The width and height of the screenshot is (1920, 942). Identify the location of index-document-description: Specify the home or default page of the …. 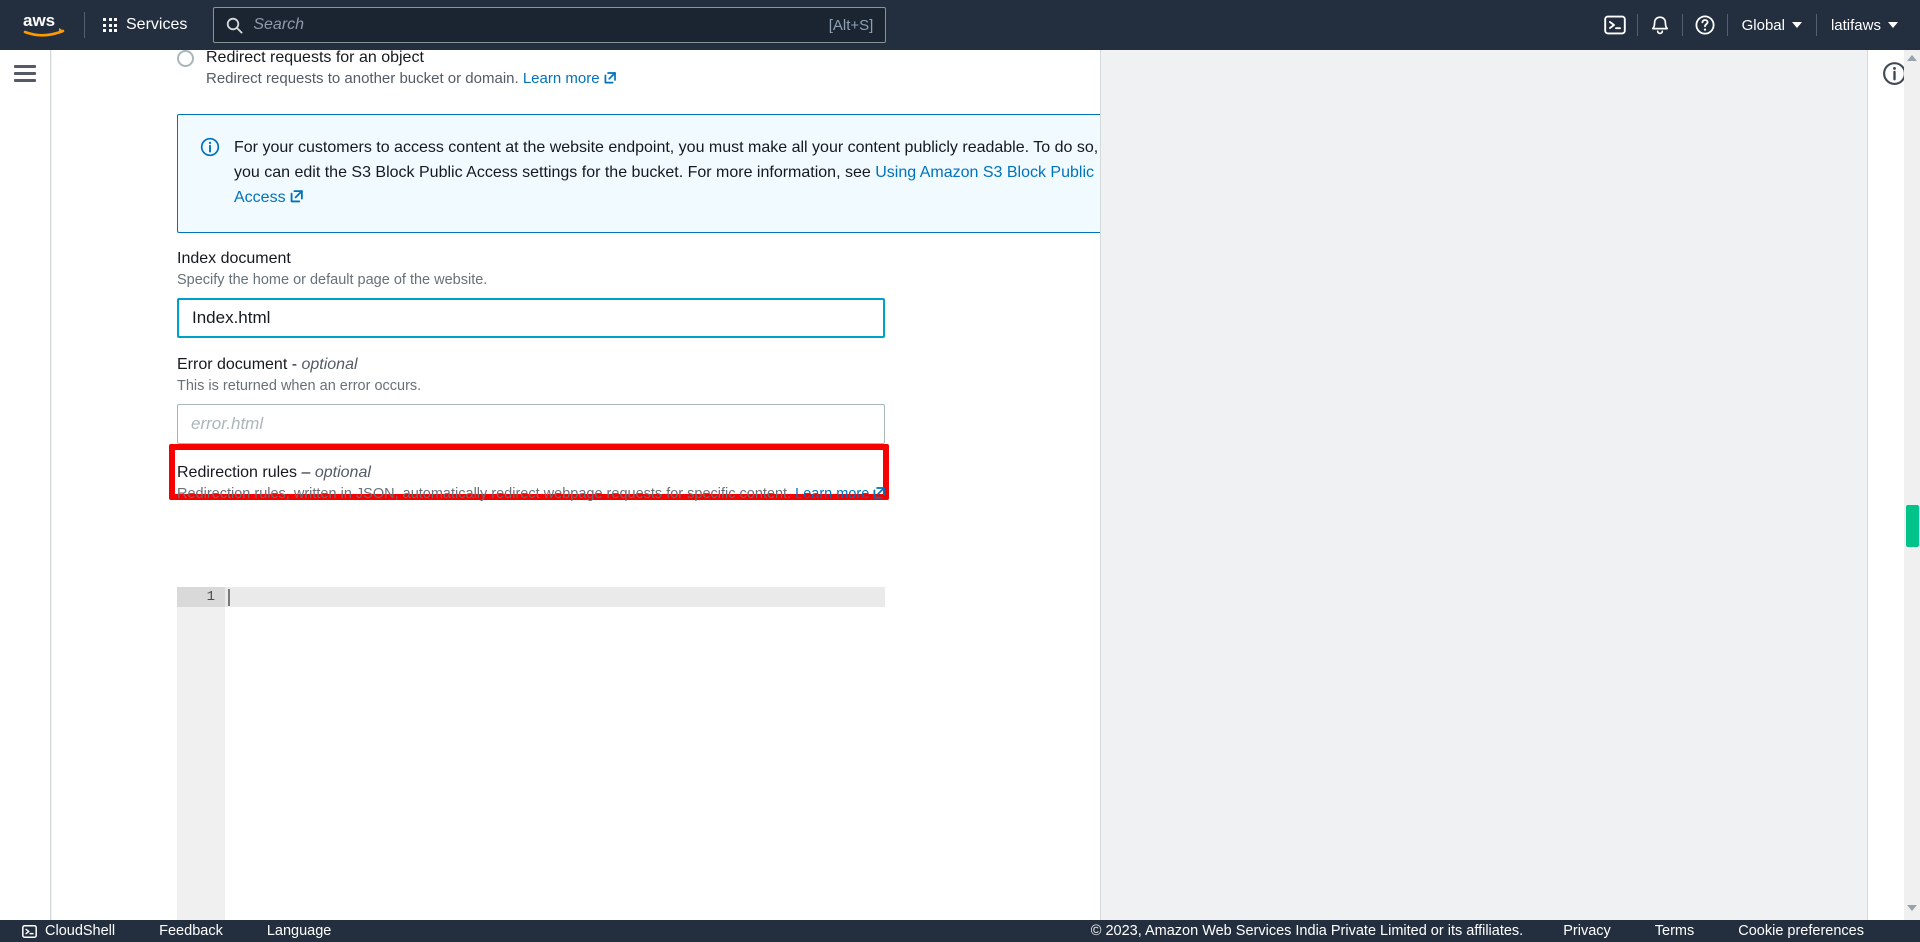
(332, 280).